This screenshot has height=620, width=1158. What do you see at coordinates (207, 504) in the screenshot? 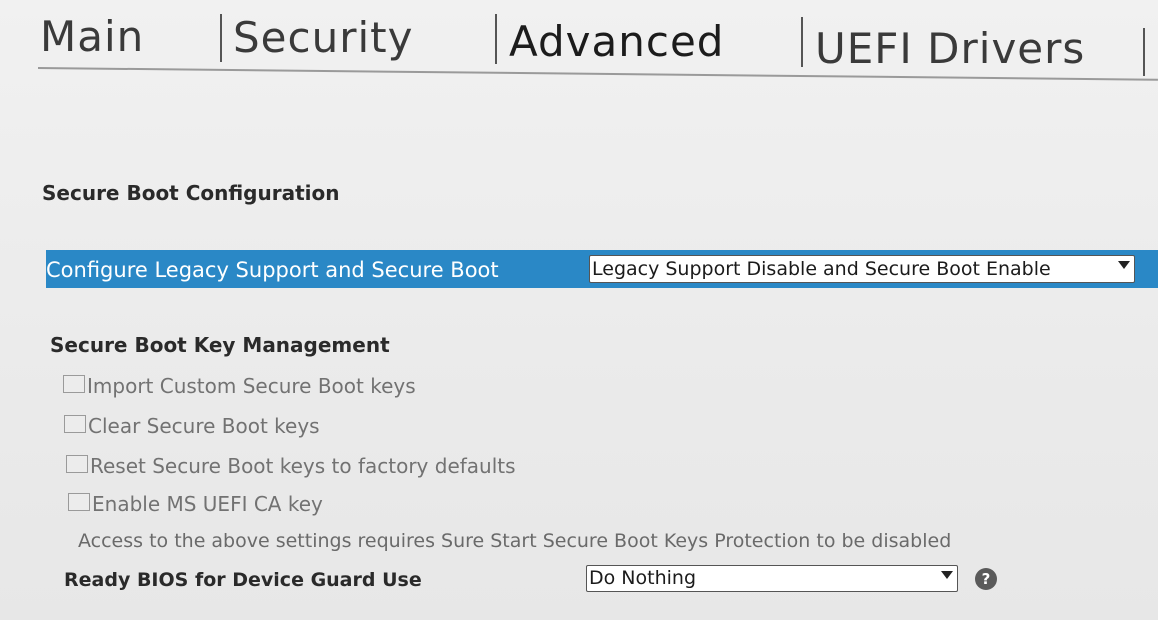
I see `ms-uefi-ca-label: Enable MS UEFI CA key` at bounding box center [207, 504].